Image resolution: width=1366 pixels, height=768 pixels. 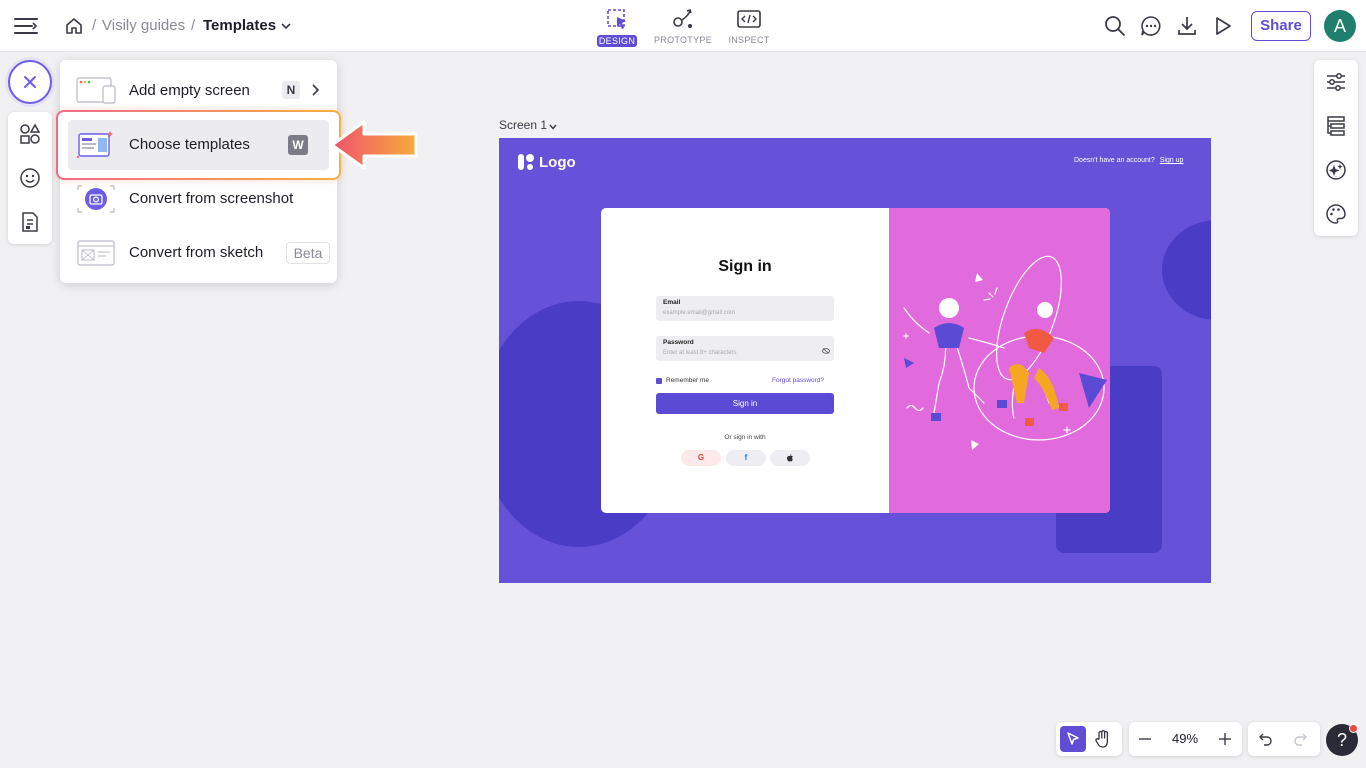 What do you see at coordinates (291, 90) in the screenshot?
I see `shortcut-key: N` at bounding box center [291, 90].